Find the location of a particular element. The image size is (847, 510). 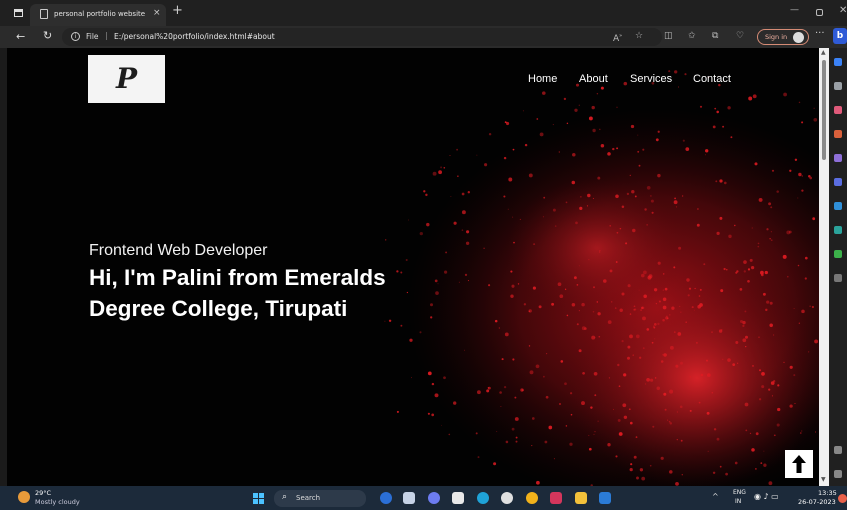

sidebar-games-icon is located at coordinates (838, 158).